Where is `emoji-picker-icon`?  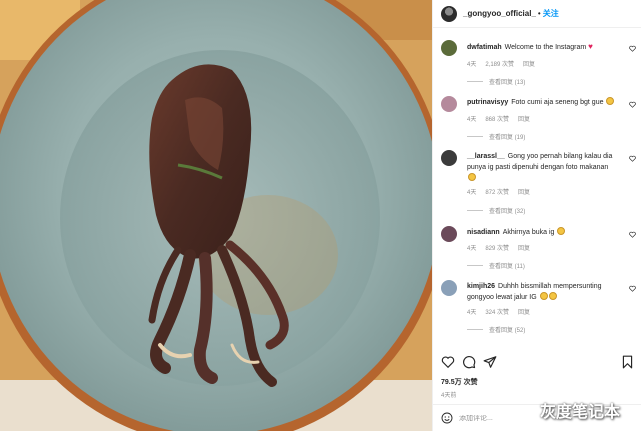 emoji-picker-icon is located at coordinates (447, 418).